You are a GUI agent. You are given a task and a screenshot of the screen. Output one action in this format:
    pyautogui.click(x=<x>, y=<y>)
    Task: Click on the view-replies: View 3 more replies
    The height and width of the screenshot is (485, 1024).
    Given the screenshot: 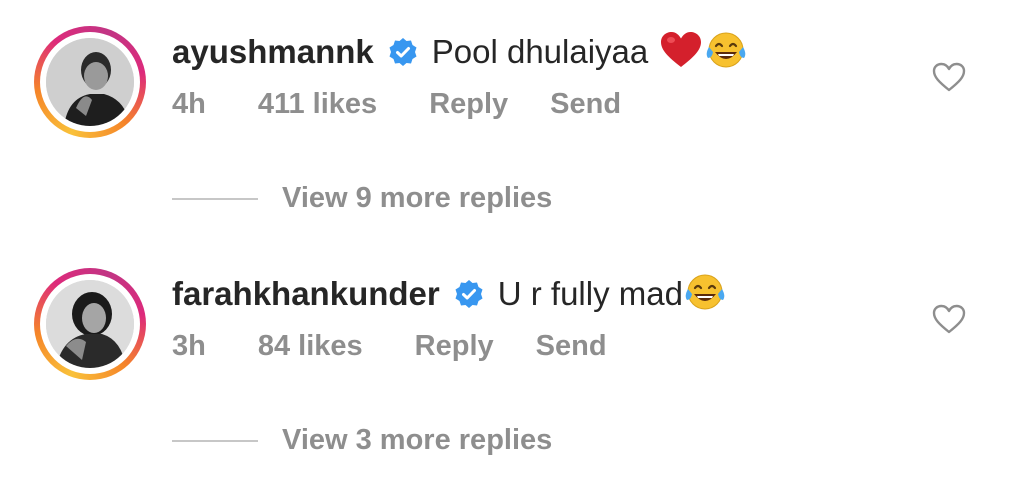 What is the action you would take?
    pyautogui.click(x=362, y=440)
    